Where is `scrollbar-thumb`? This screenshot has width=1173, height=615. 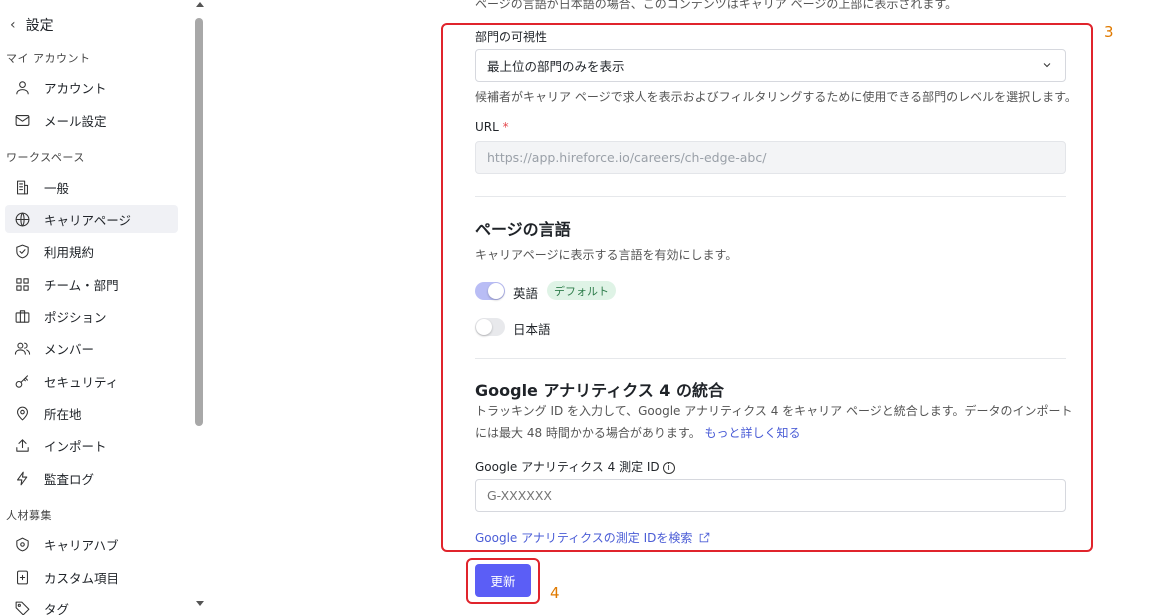 scrollbar-thumb is located at coordinates (199, 222).